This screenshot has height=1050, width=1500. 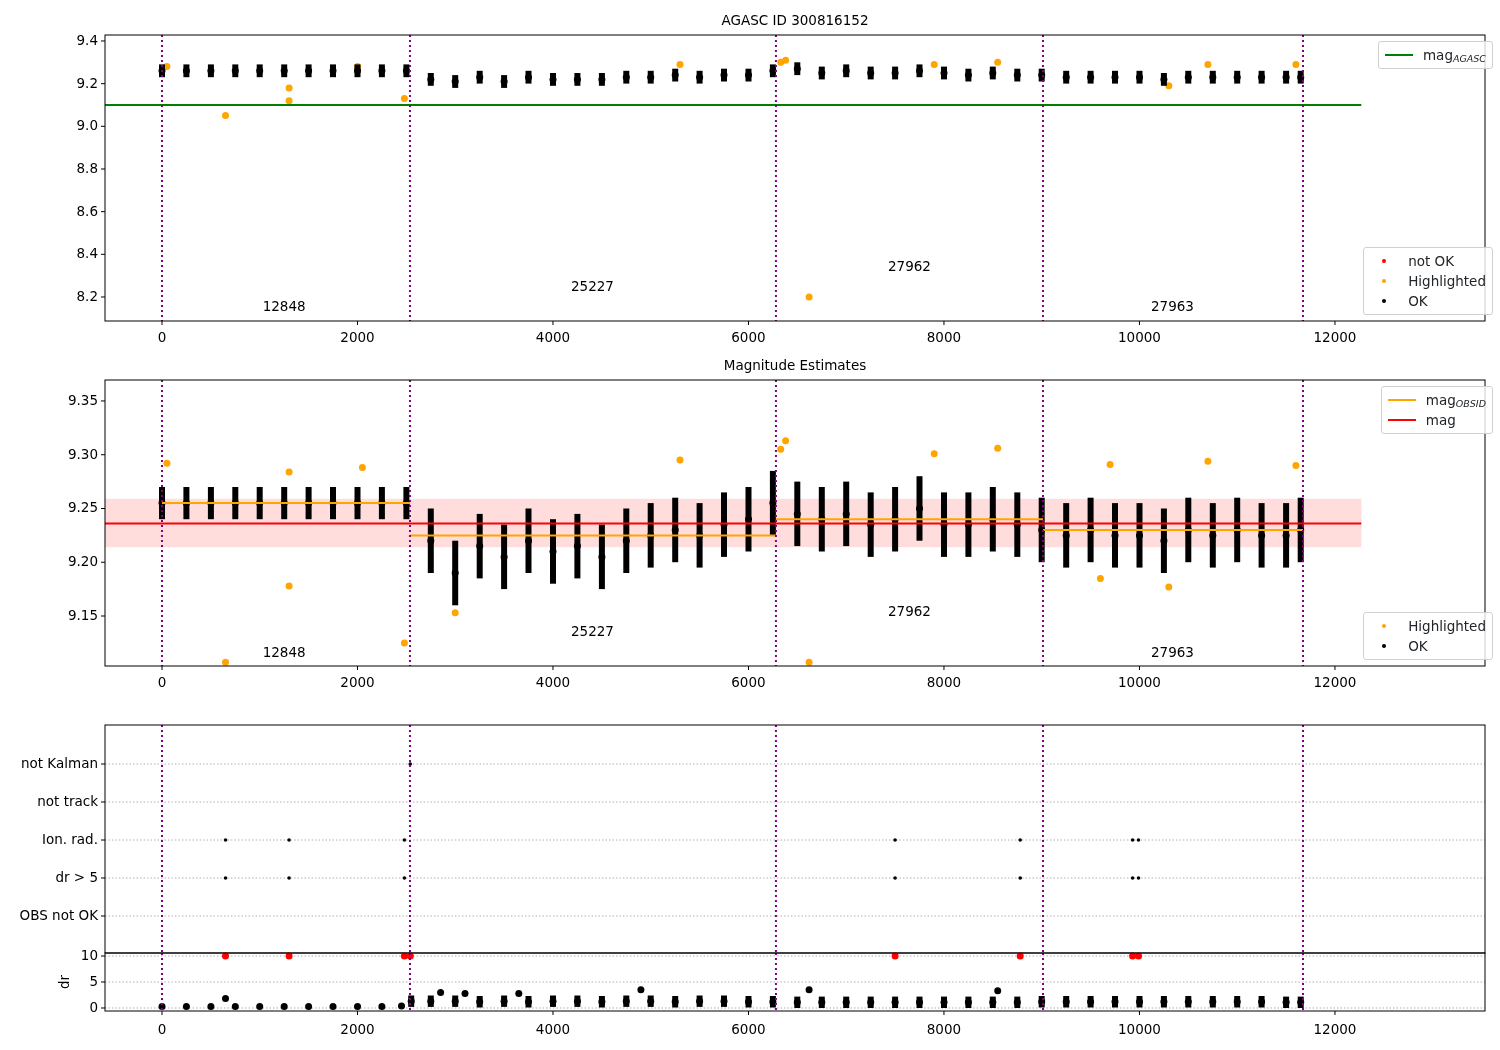 What do you see at coordinates (795, 365) in the screenshot?
I see `chart-title: Magnitude Estimates` at bounding box center [795, 365].